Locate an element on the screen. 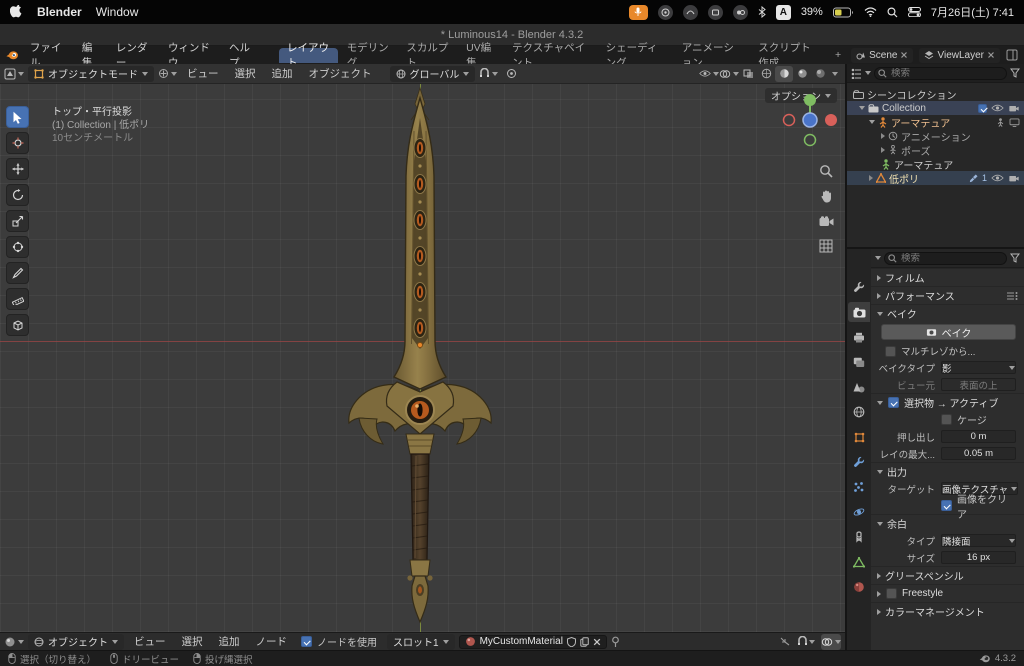 Image resolution: width=1024 pixels, height=666 pixels. outliner-row-collection: Collection is located at coordinates (935, 108).